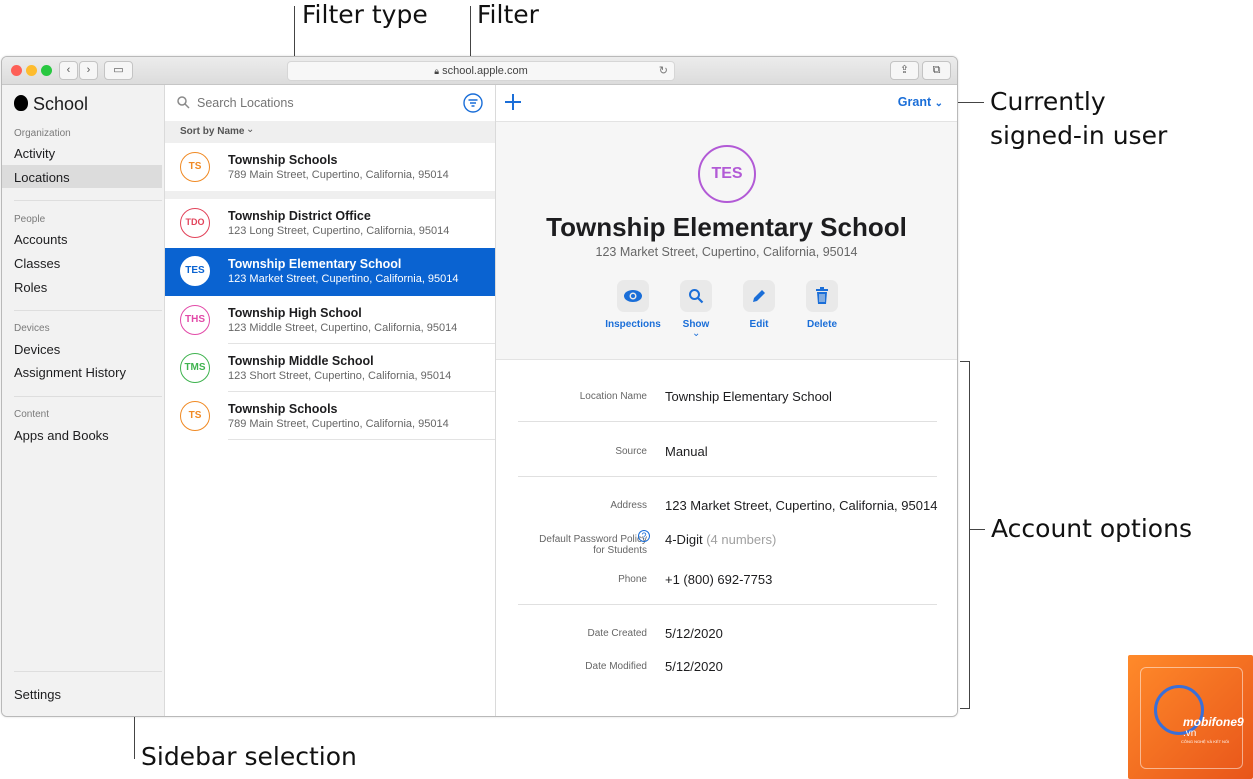 The height and width of the screenshot is (779, 1253). Describe the element at coordinates (748, 396) in the screenshot. I see `location-name-value: Township Elementary School` at that location.